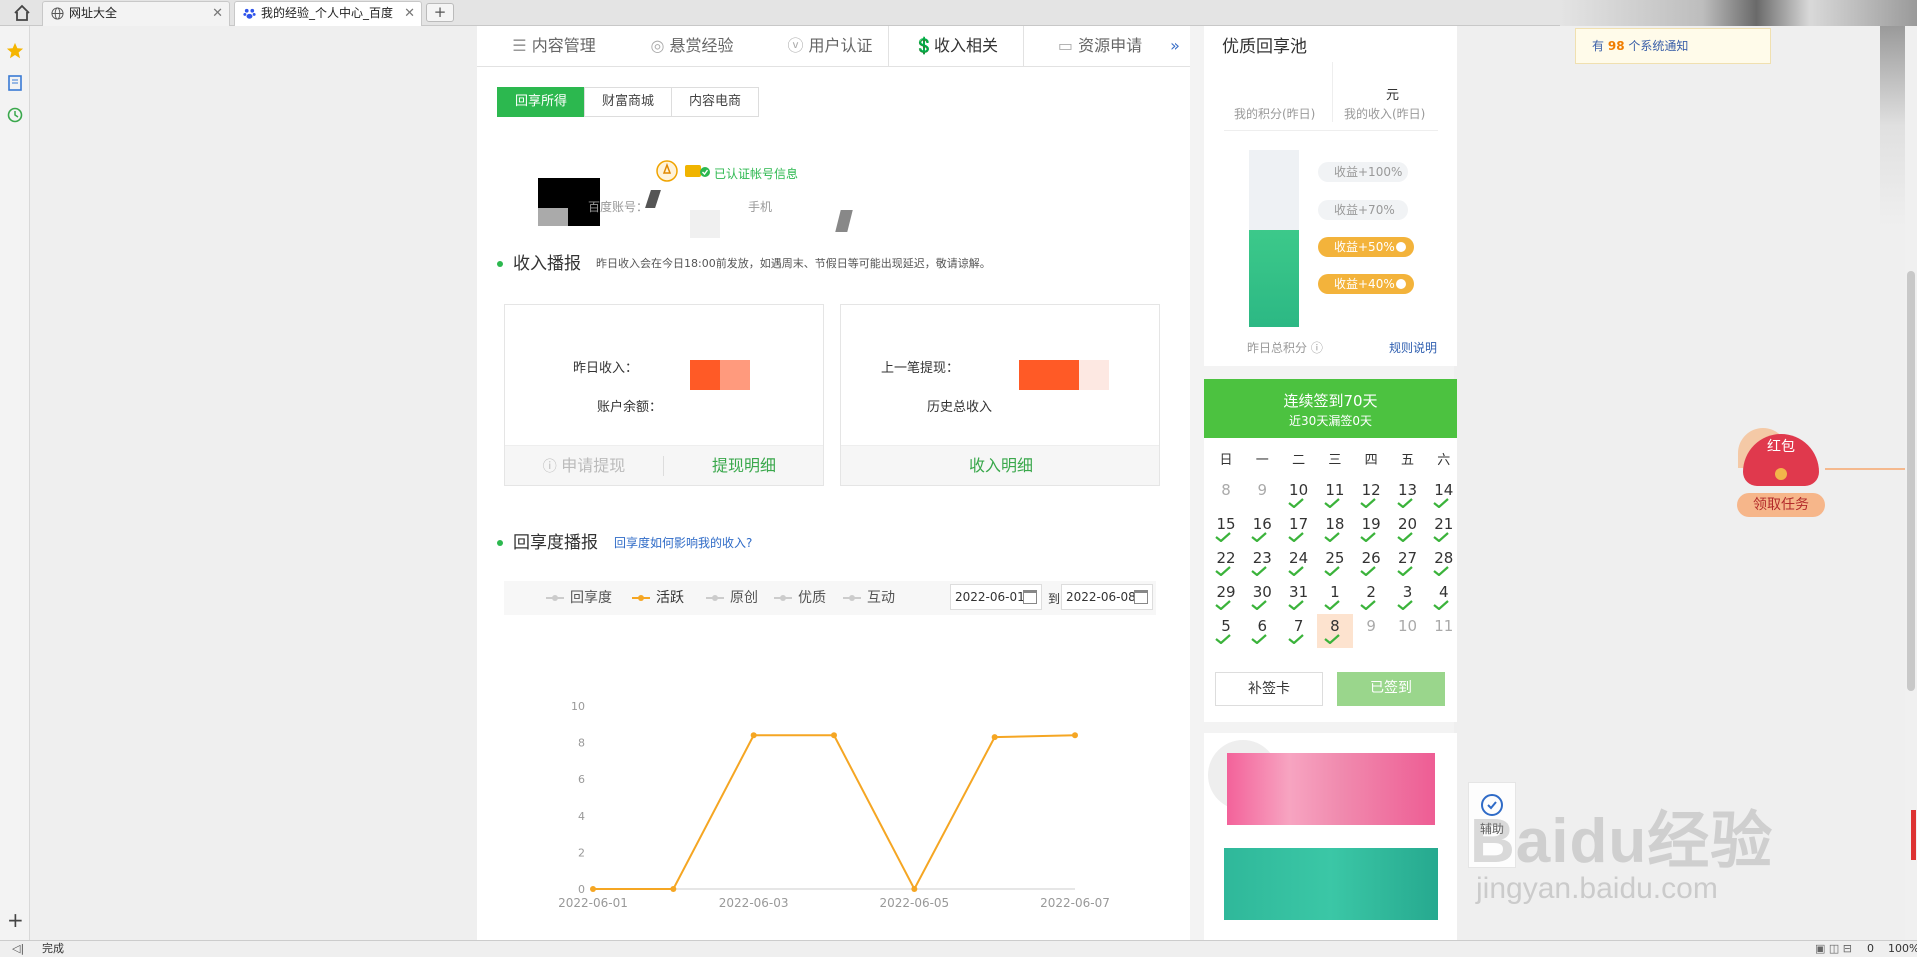  I want to click on calendar-day-number: 8, so click(1335, 626).